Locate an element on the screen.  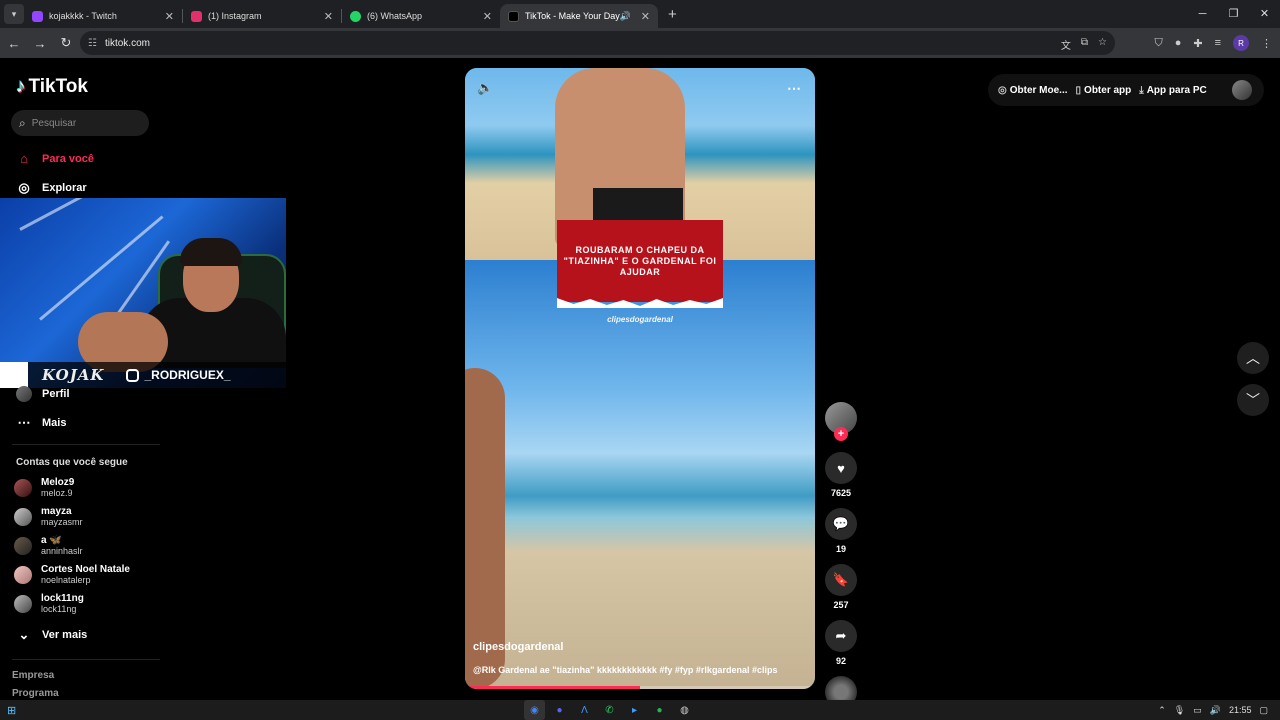
user-avatar is located at coordinates (1242, 90).